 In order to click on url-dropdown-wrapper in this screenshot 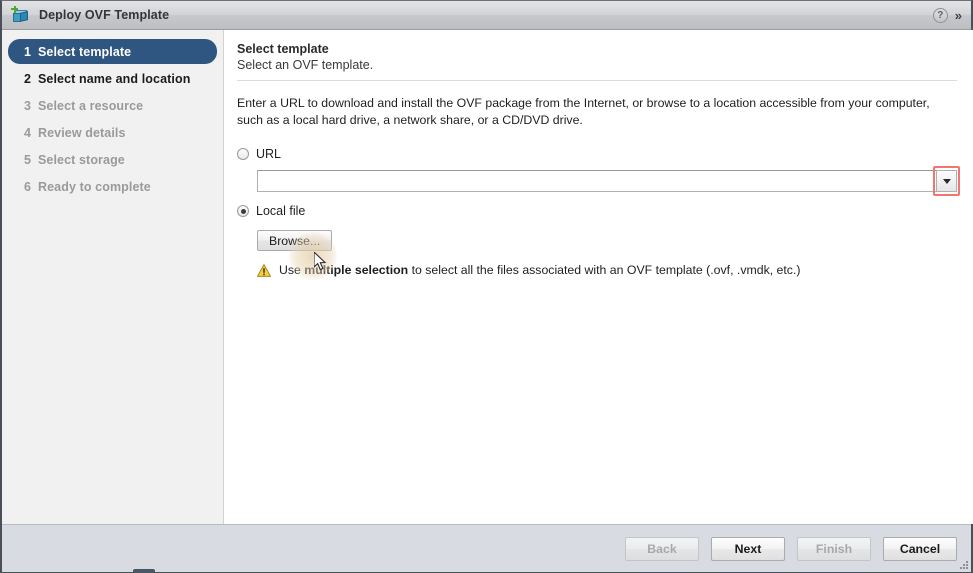, I will do `click(946, 181)`.